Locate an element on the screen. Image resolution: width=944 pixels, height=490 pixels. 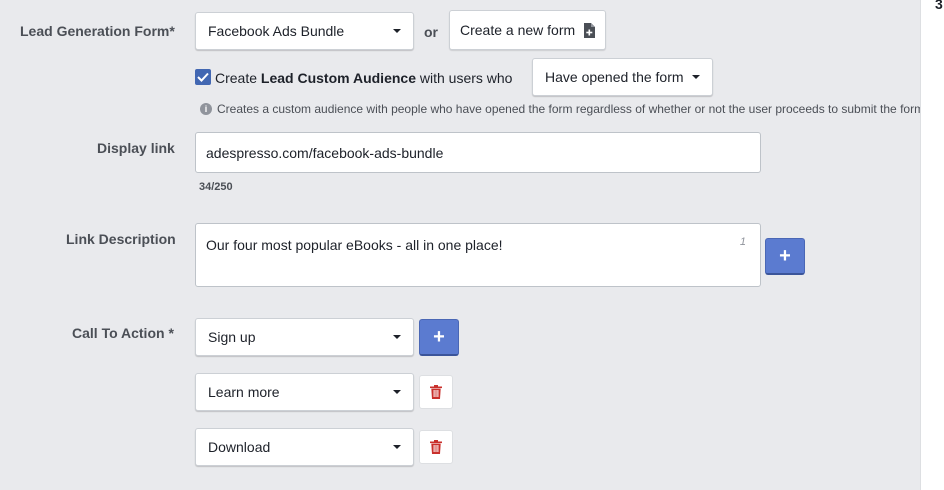
lead-form-selected-value: Facebook Ads Bundle is located at coordinates (276, 31).